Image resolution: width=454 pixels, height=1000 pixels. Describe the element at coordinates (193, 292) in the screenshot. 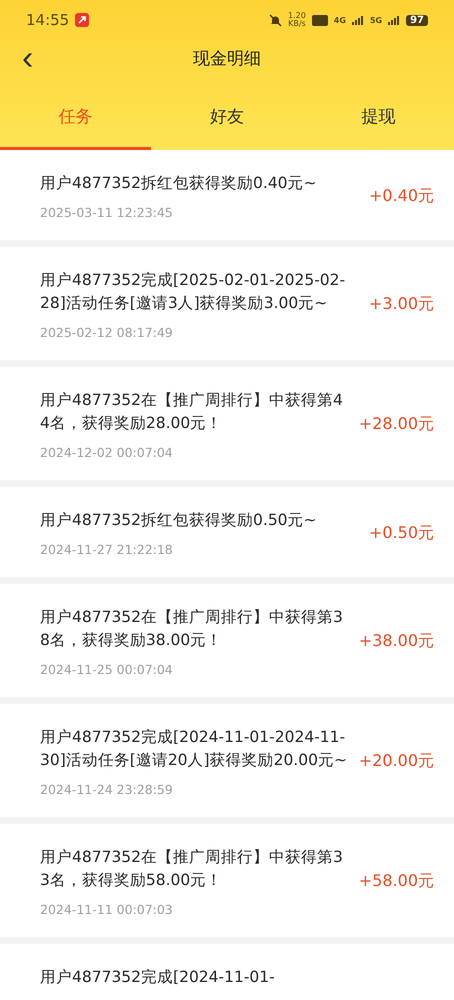

I see `record-text: 用户4877352完成[2025-02-01-2025-02-28]活动任务[邀请3人]获得奖励3.00元~` at that location.